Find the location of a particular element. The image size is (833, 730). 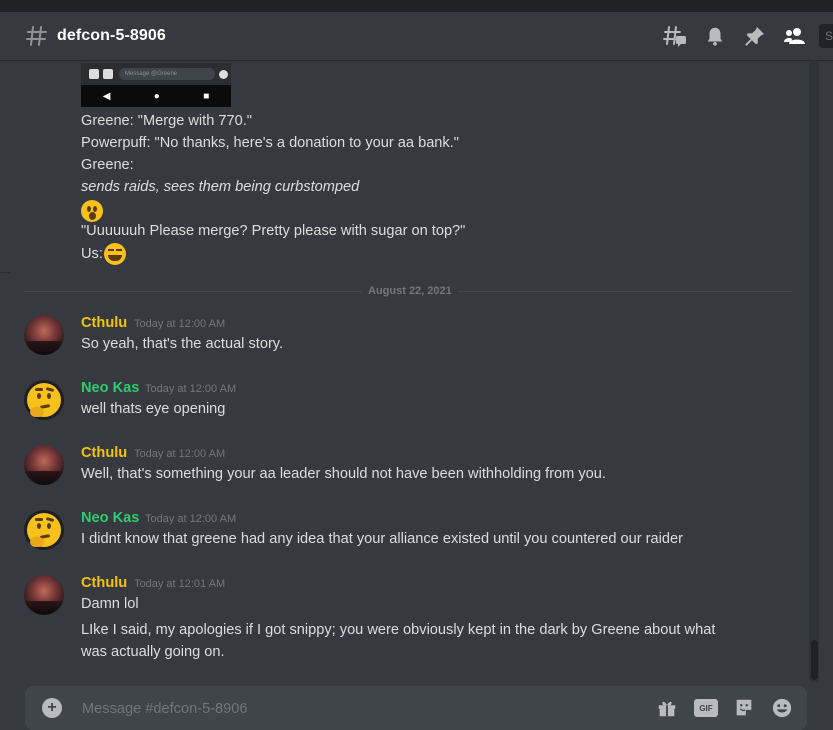

screenshot-upload-icon is located at coordinates (94, 74).